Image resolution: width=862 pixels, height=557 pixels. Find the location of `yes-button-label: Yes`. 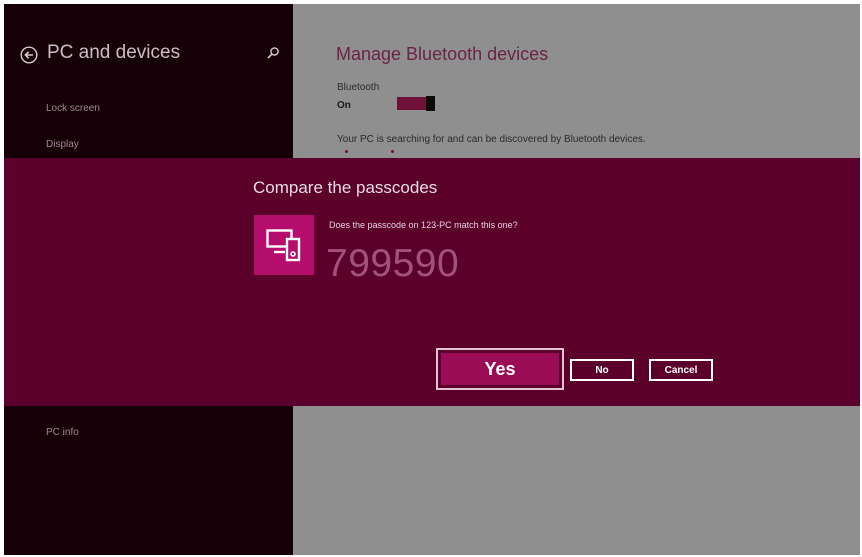

yes-button-label: Yes is located at coordinates (500, 369).